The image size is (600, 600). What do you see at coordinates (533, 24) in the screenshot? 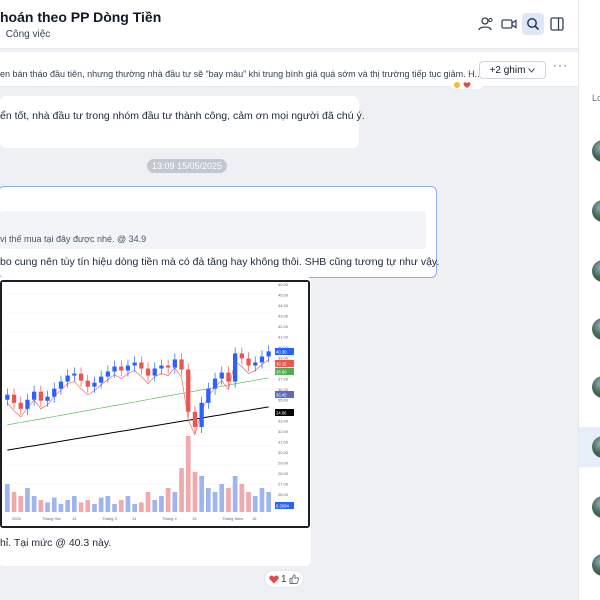
I see `search-icon` at bounding box center [533, 24].